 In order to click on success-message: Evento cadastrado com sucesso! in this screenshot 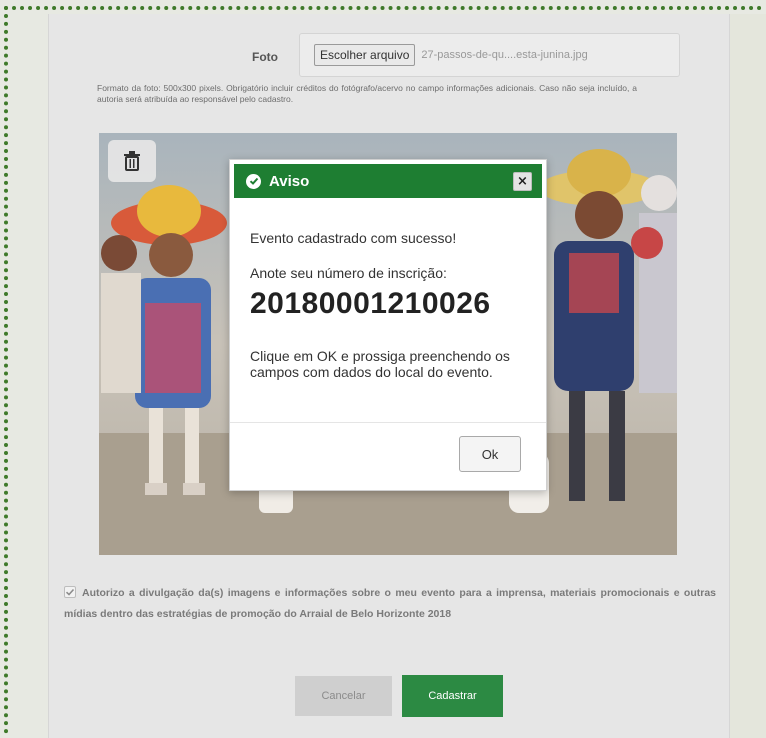, I will do `click(353, 238)`.